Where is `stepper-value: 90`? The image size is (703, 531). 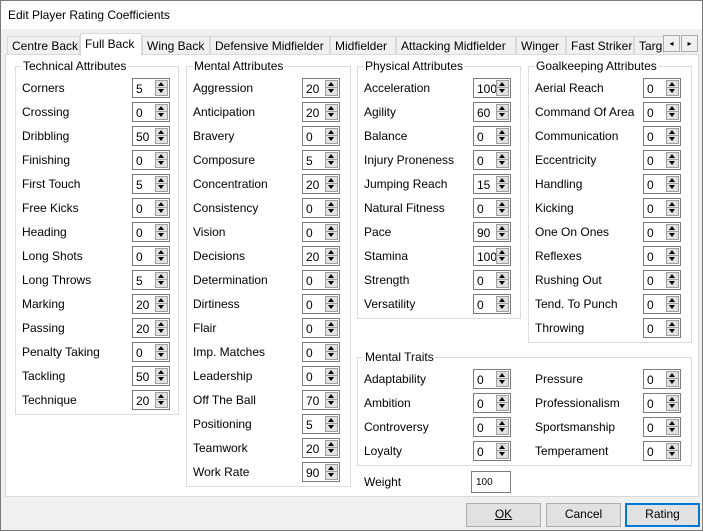
stepper-value: 90 is located at coordinates (483, 233).